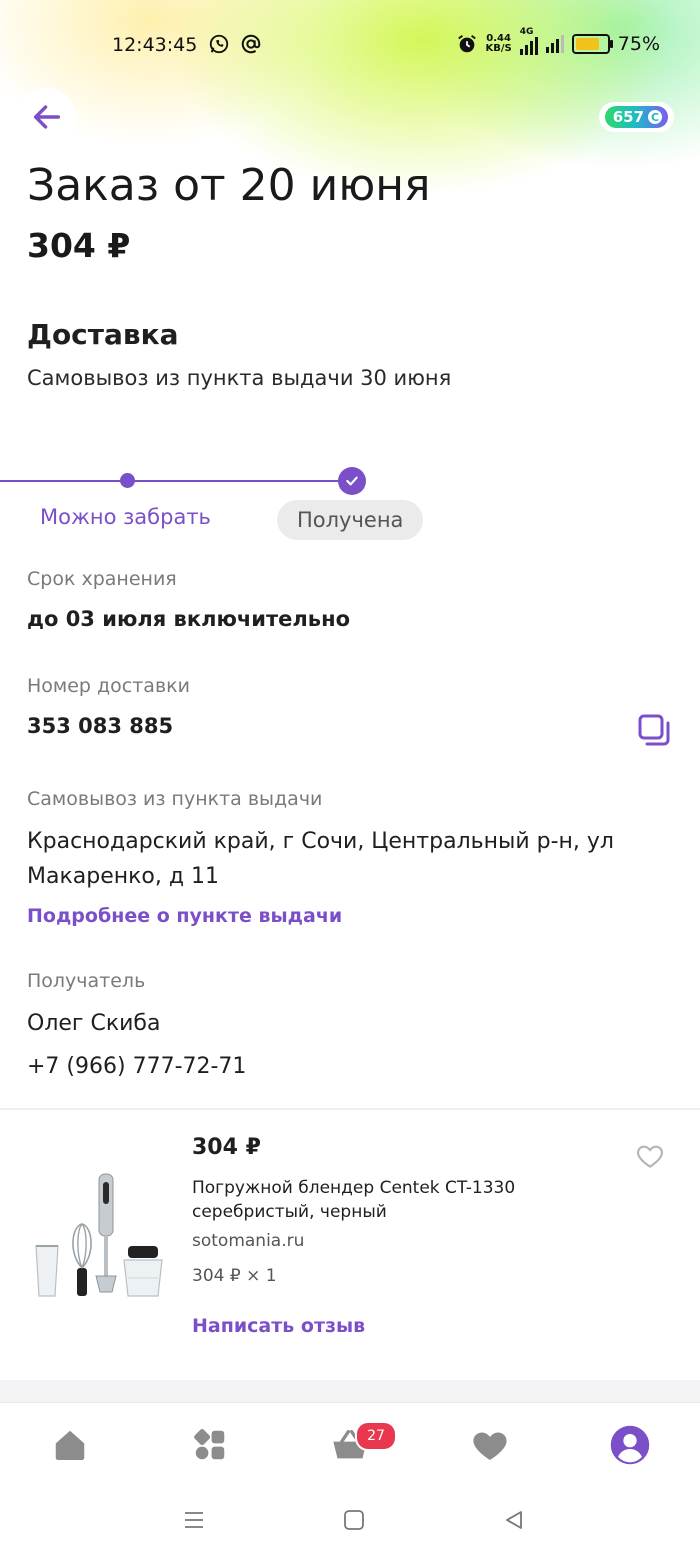 This screenshot has width=700, height=1556. I want to click on network-speed-unit: KB/S, so click(498, 48).